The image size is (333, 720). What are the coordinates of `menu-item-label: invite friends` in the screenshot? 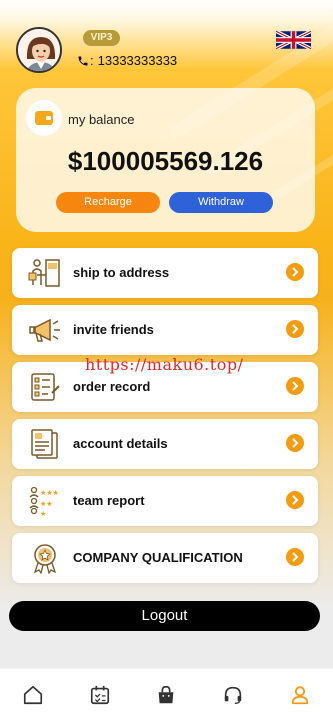 It's located at (113, 329).